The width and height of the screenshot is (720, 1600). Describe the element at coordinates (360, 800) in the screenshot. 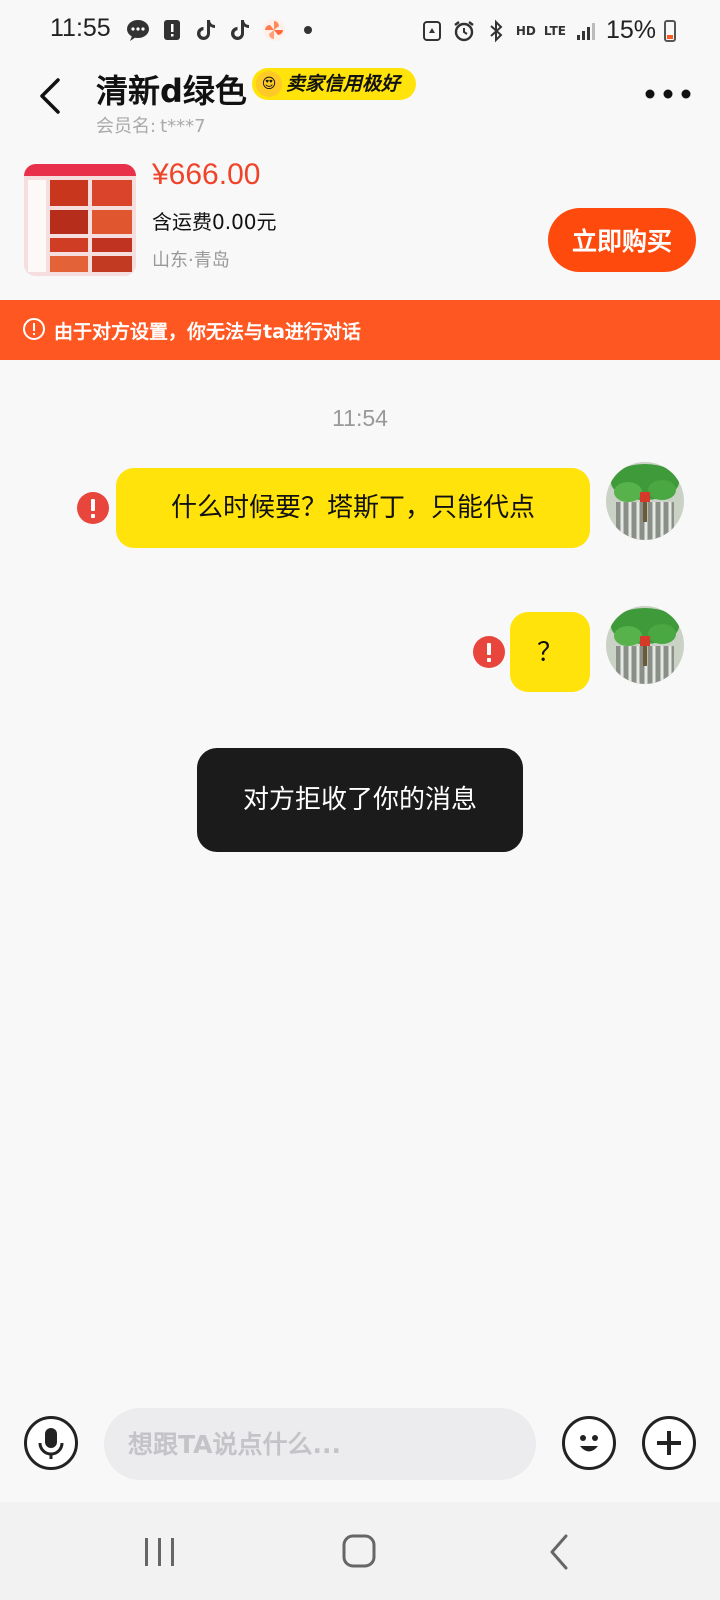

I see `rejected-message-toast: 对方拒收了你的消息` at that location.